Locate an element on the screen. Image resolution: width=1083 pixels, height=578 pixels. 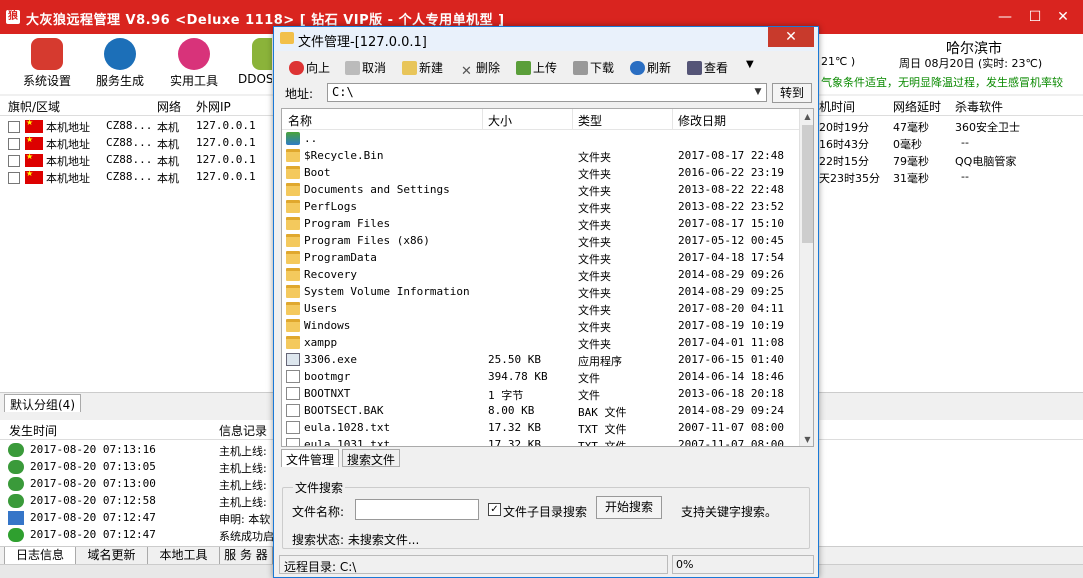
tab-server: 服 务 器 is located at coordinates (246, 556).